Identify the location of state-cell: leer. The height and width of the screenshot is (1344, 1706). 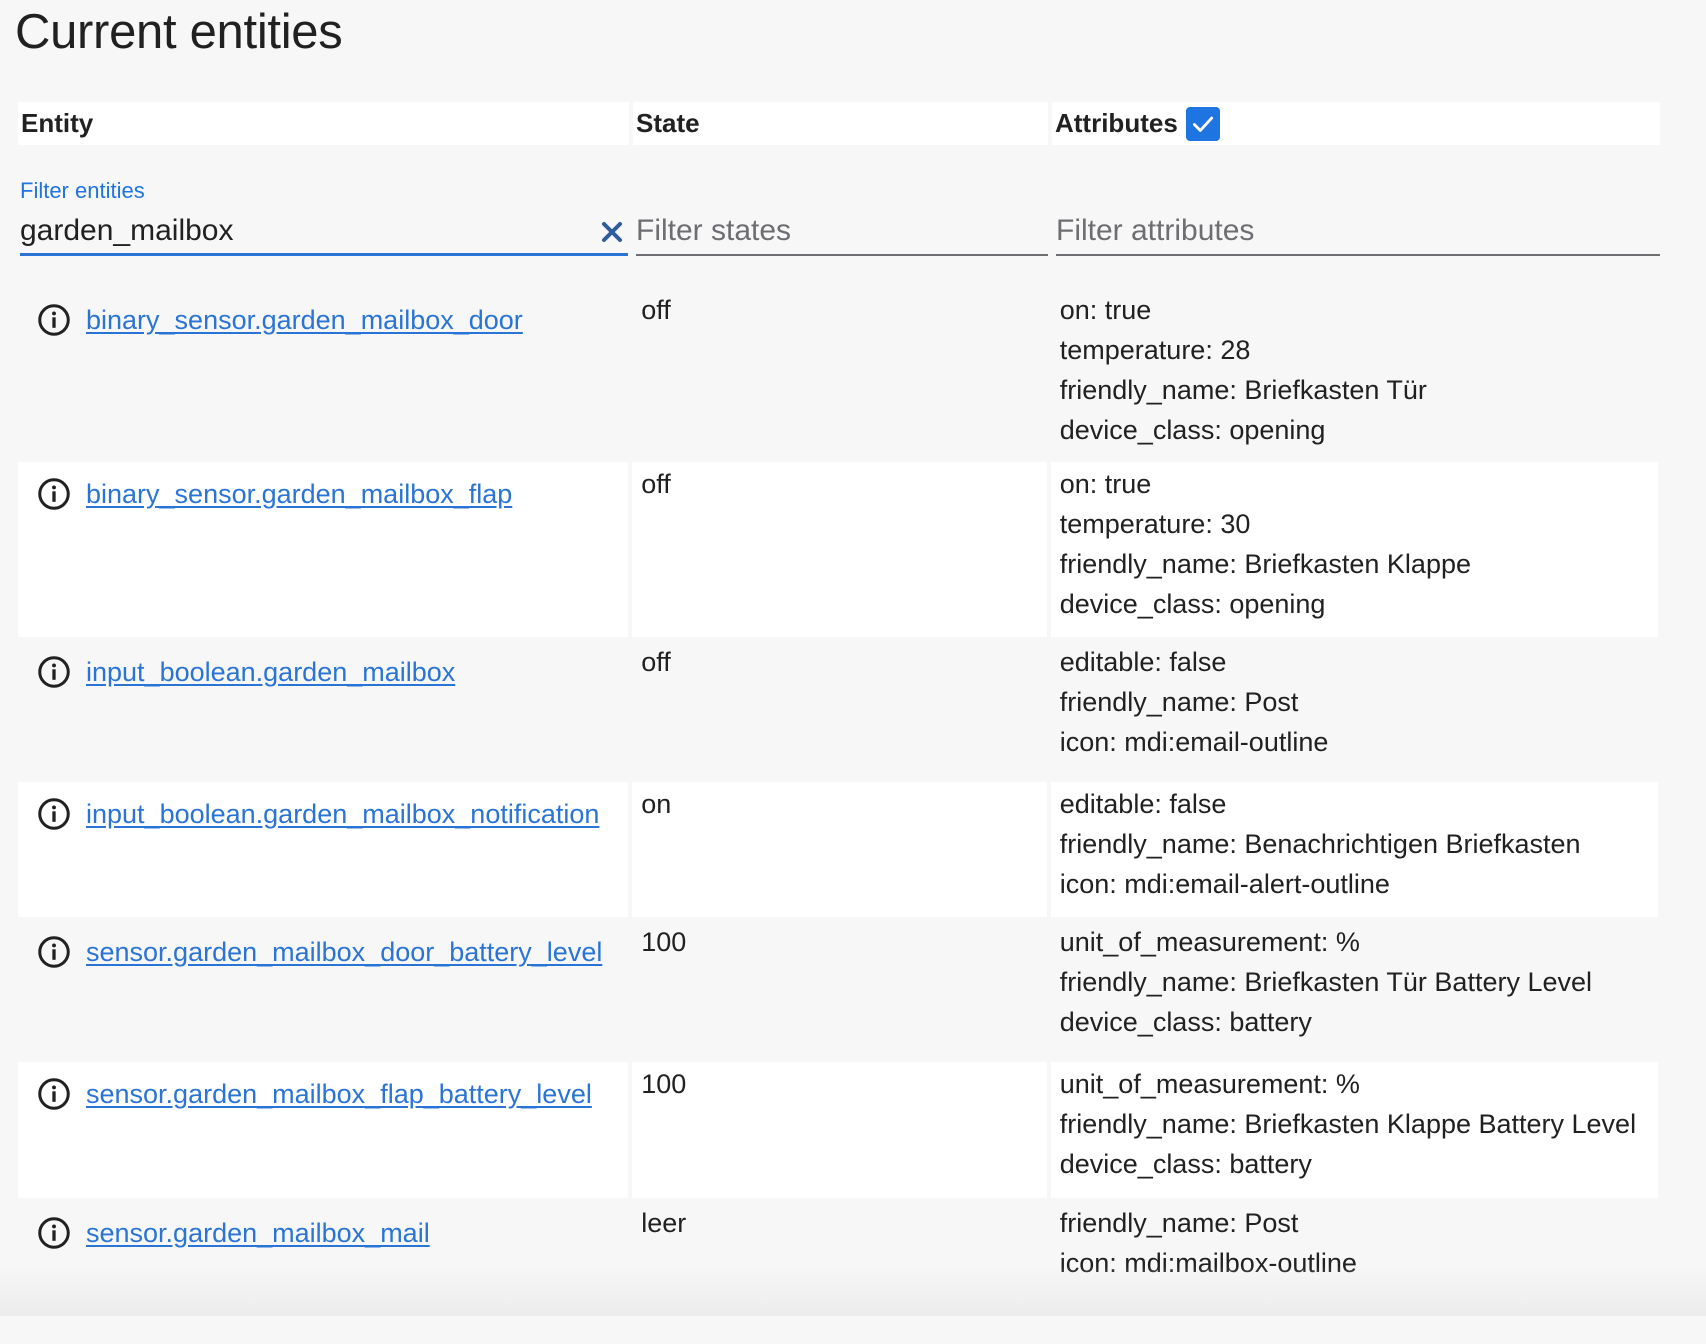
(664, 1223).